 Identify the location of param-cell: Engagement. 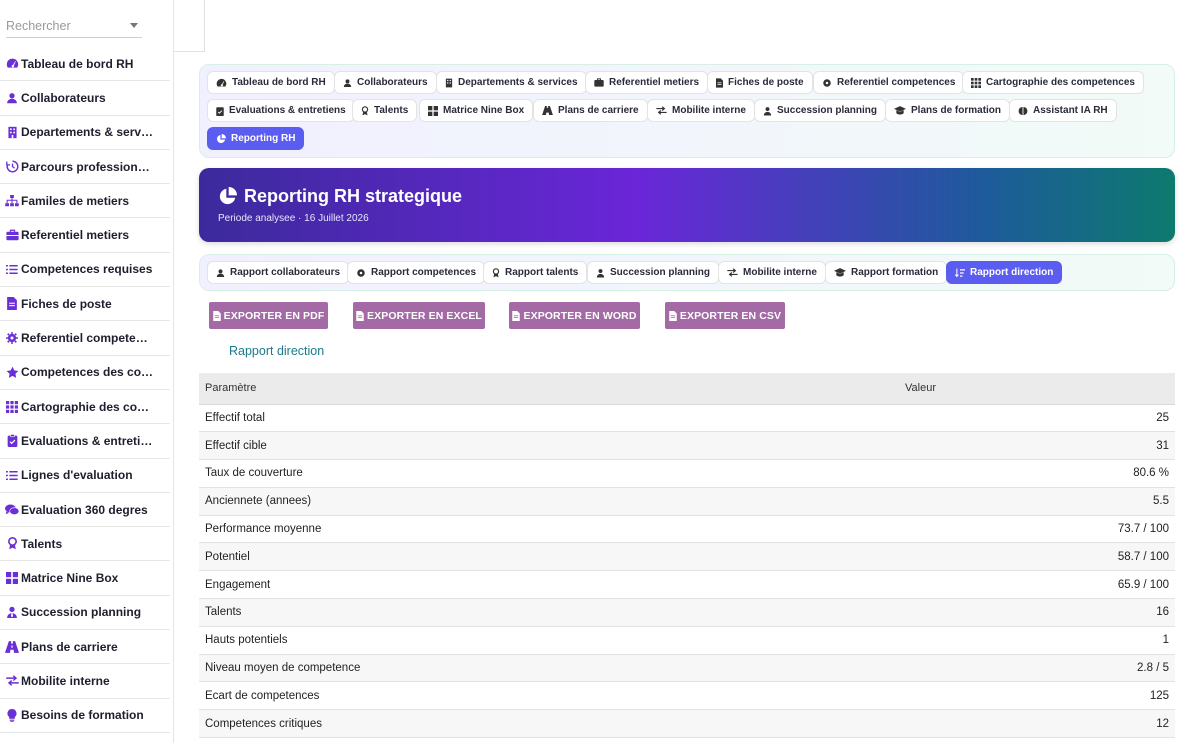
(549, 585).